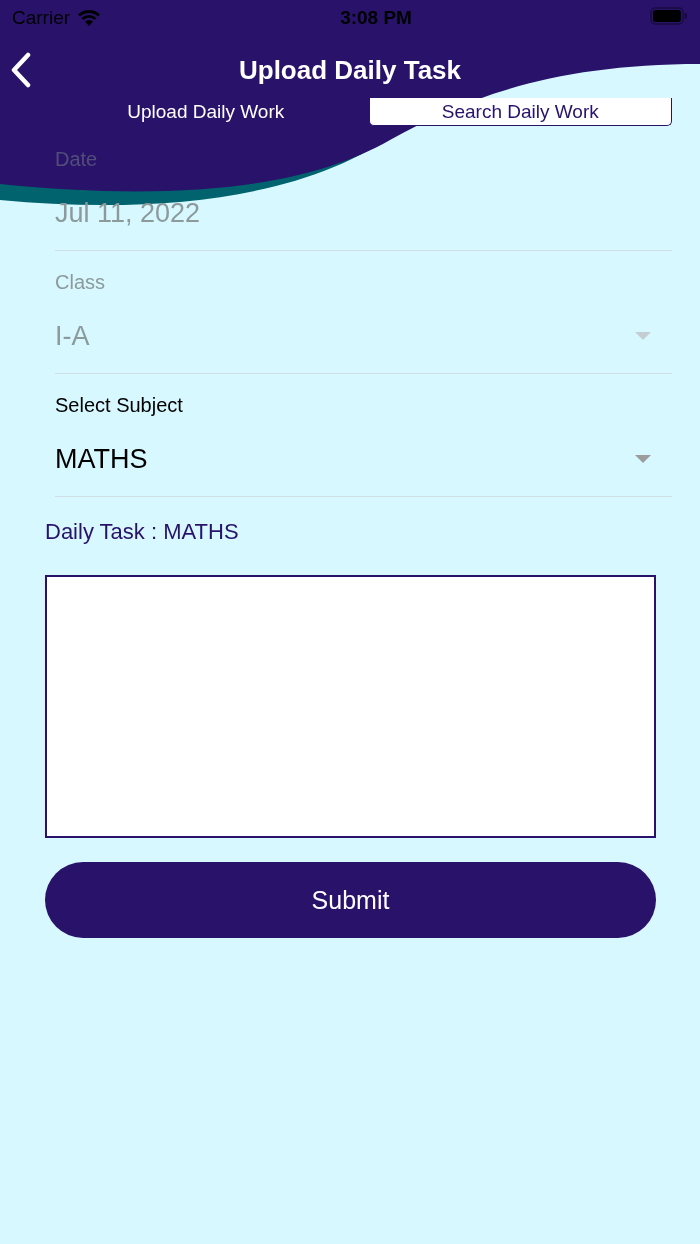 The image size is (700, 1244). Describe the element at coordinates (80, 283) in the screenshot. I see `field-label: Class` at that location.